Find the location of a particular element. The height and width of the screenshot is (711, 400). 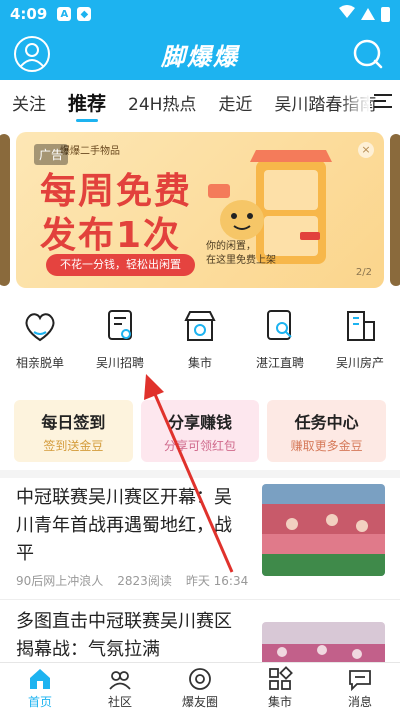

tab-recommend: 推荐 is located at coordinates (87, 102).